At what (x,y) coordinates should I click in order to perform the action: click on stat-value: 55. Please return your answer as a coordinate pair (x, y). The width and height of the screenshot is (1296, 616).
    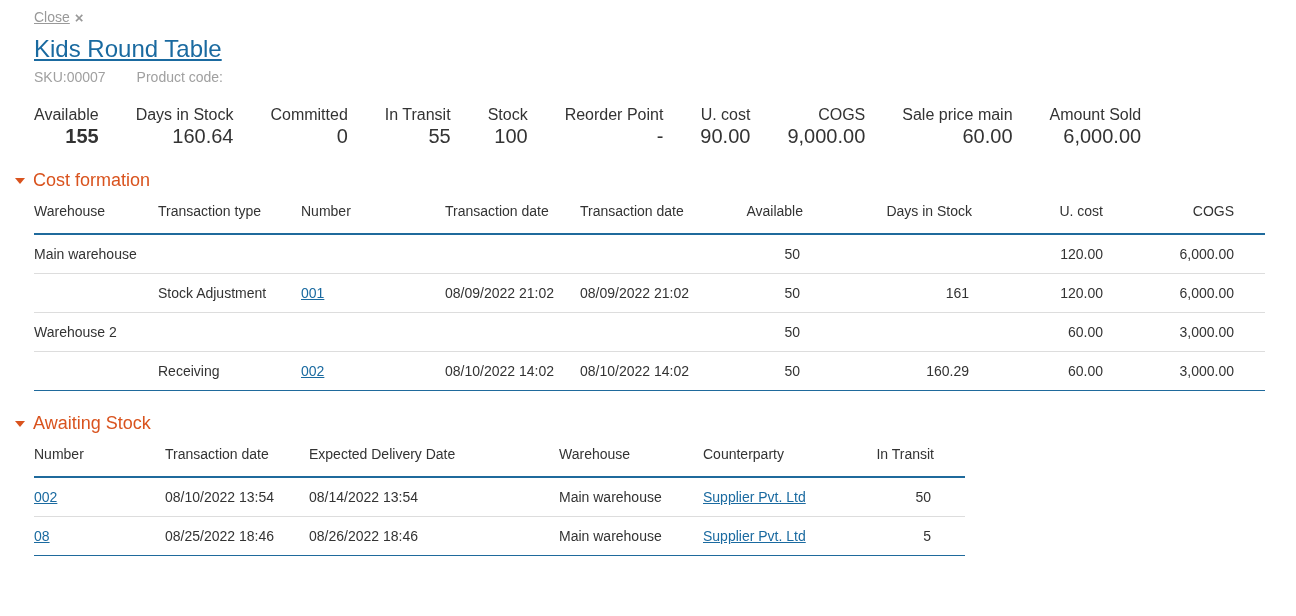
    Looking at the image, I should click on (439, 136).